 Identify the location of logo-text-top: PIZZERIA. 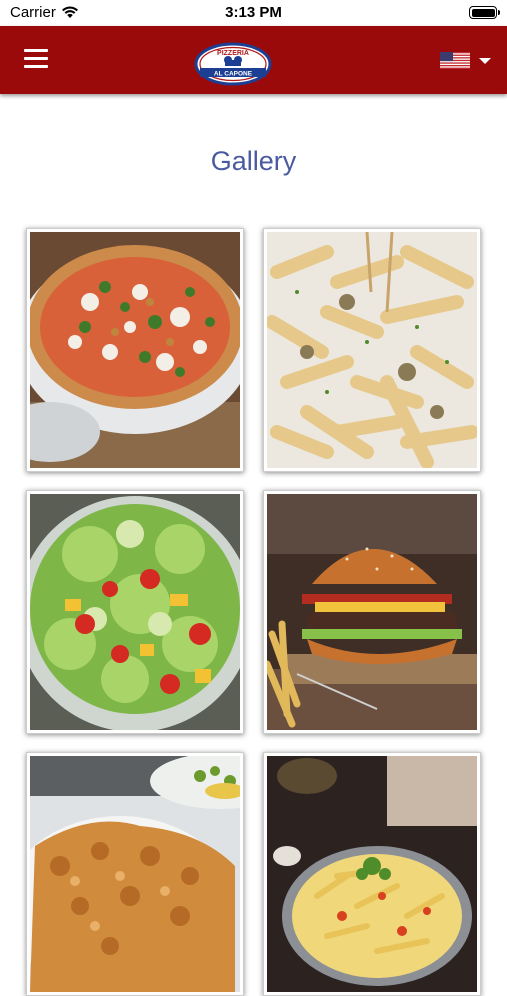
(233, 53).